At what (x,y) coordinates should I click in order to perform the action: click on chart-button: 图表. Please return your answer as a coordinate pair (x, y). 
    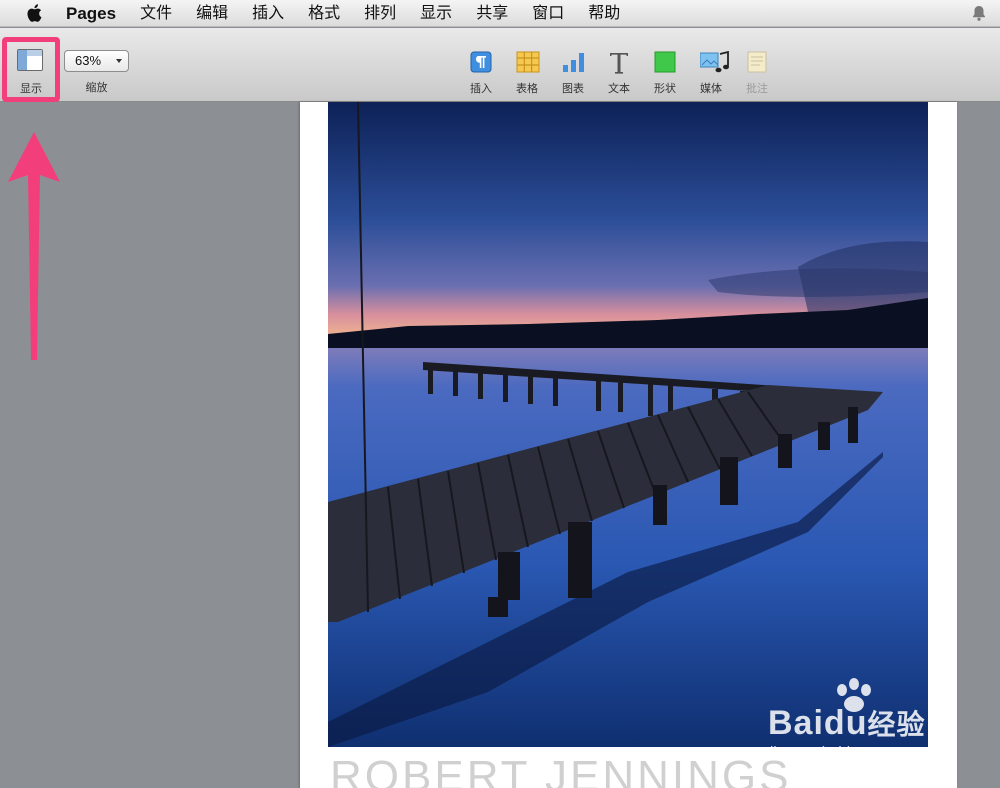
    Looking at the image, I should click on (573, 77).